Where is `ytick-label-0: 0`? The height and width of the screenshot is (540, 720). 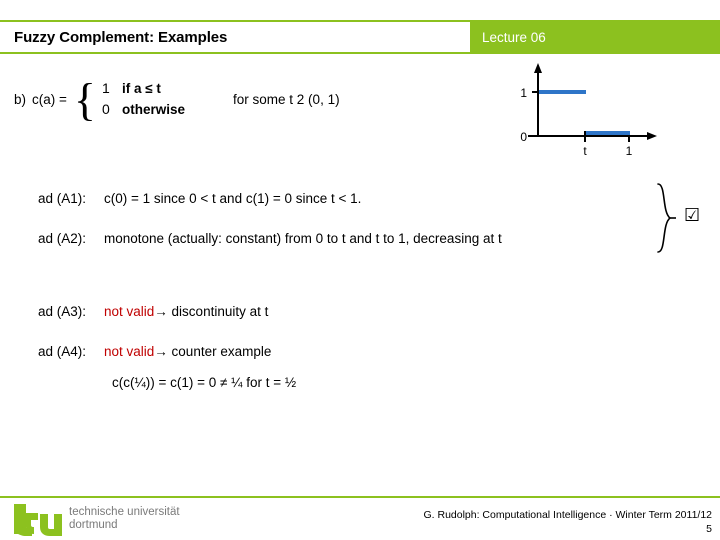 ytick-label-0: 0 is located at coordinates (523, 137).